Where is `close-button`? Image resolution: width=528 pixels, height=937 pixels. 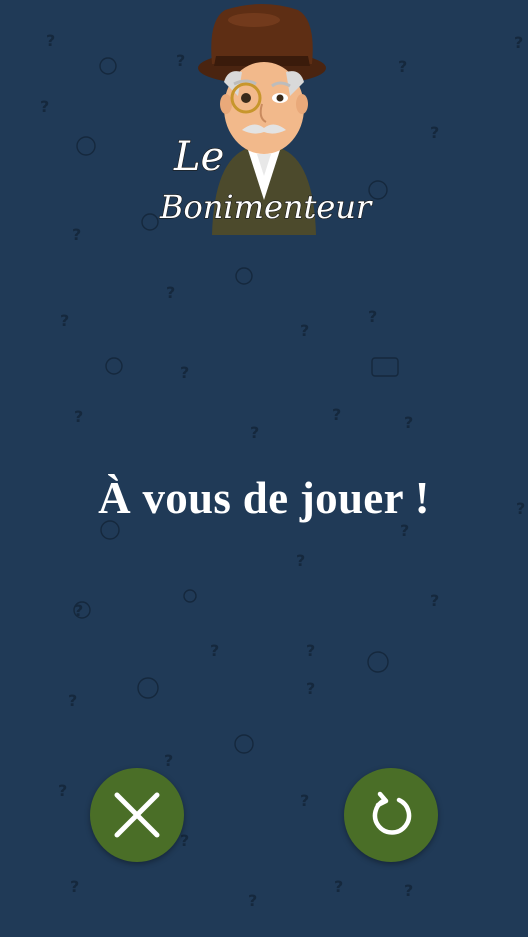
close-button is located at coordinates (137, 815).